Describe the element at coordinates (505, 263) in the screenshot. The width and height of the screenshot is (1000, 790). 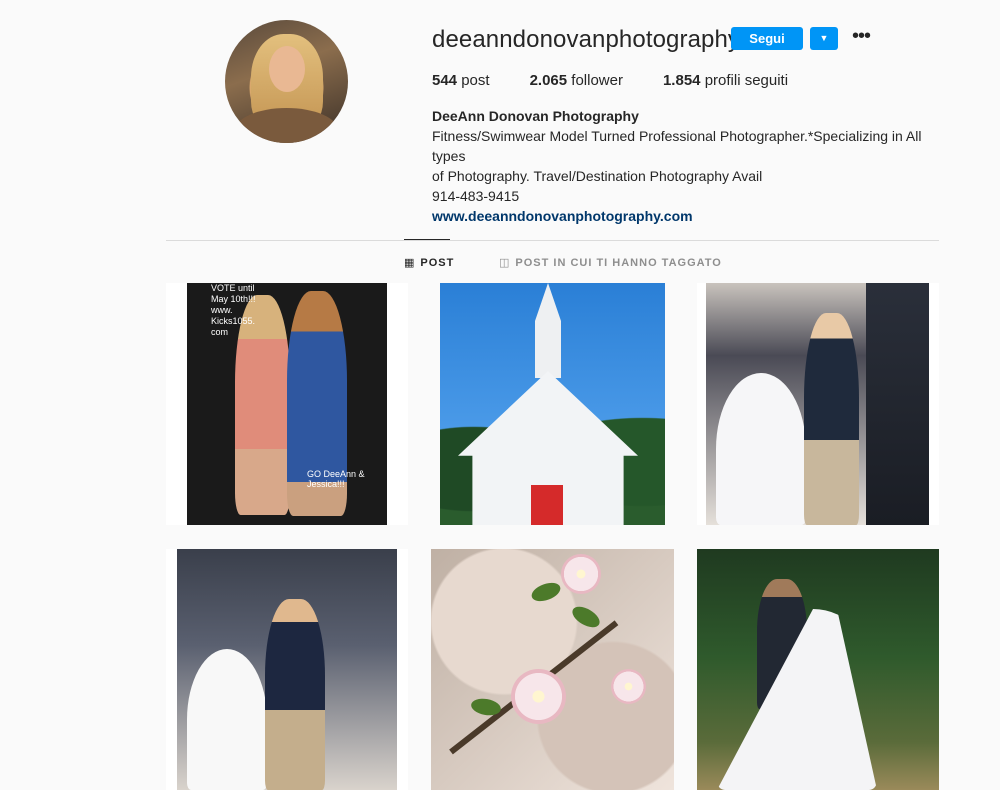
I see `tagged-icon: ◫` at that location.